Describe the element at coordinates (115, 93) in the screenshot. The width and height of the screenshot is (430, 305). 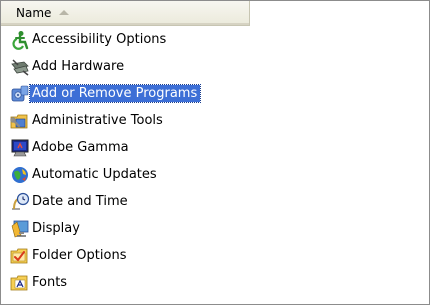
I see `list-item-label: Add or Remove Programs` at that location.